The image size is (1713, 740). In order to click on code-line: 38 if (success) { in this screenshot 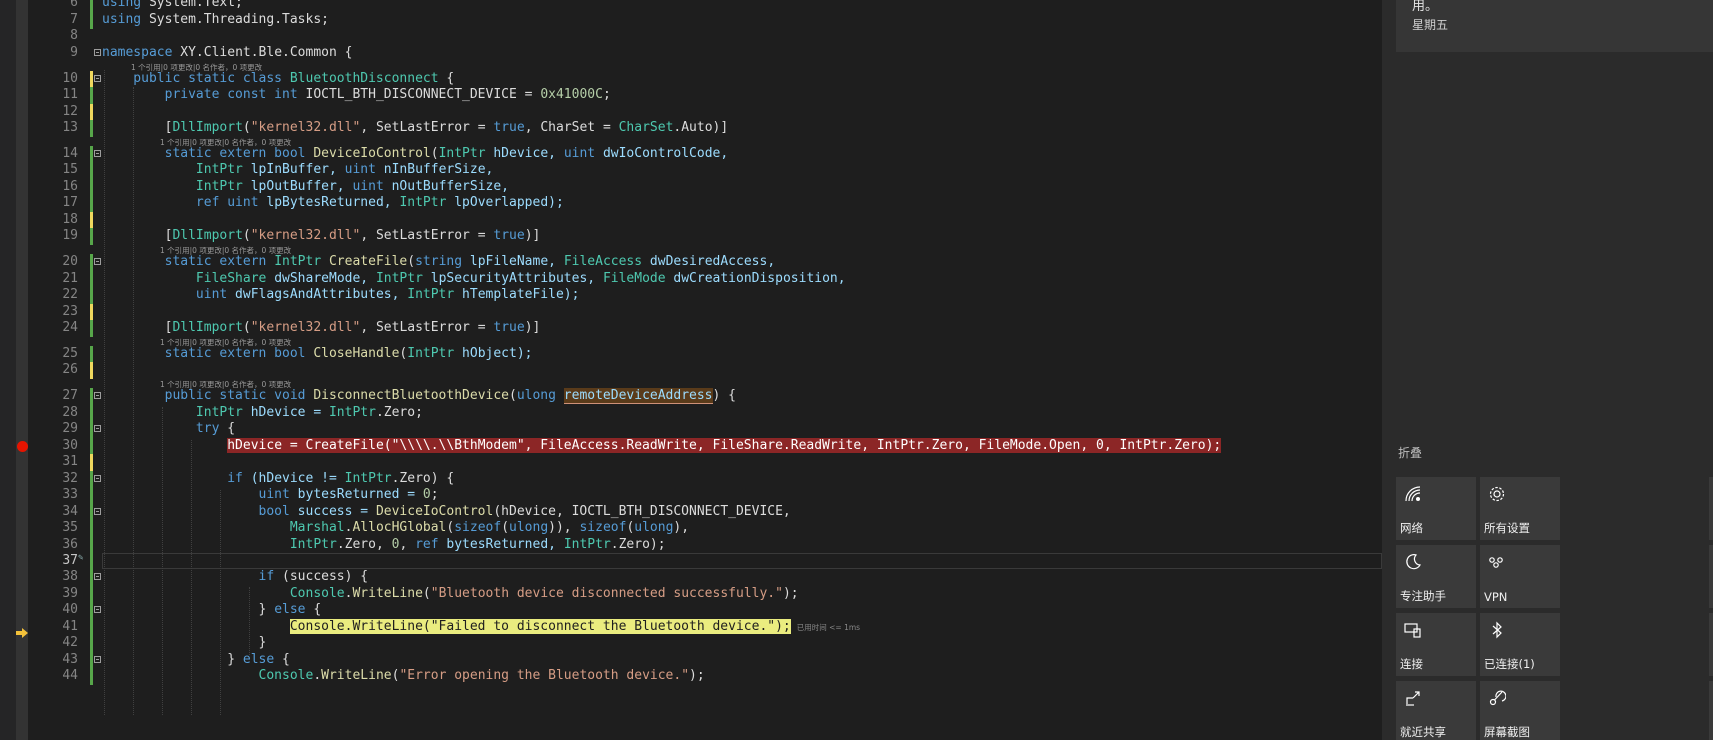, I will do `click(691, 577)`.